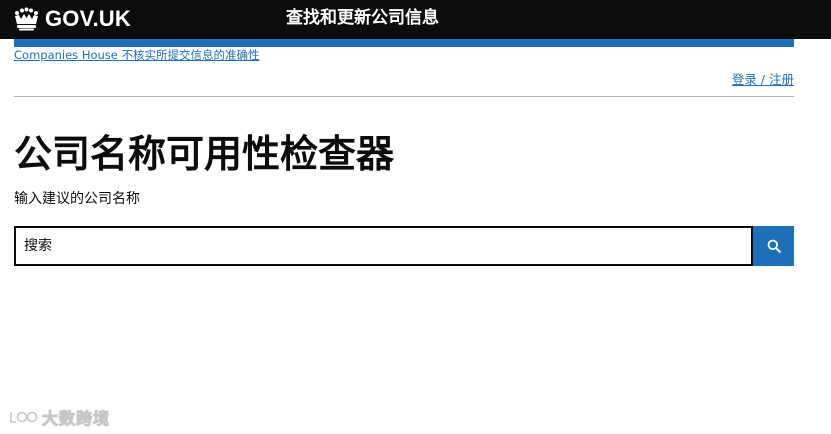 The height and width of the screenshot is (434, 831). I want to click on watermark: 大数跨境, so click(59, 417).